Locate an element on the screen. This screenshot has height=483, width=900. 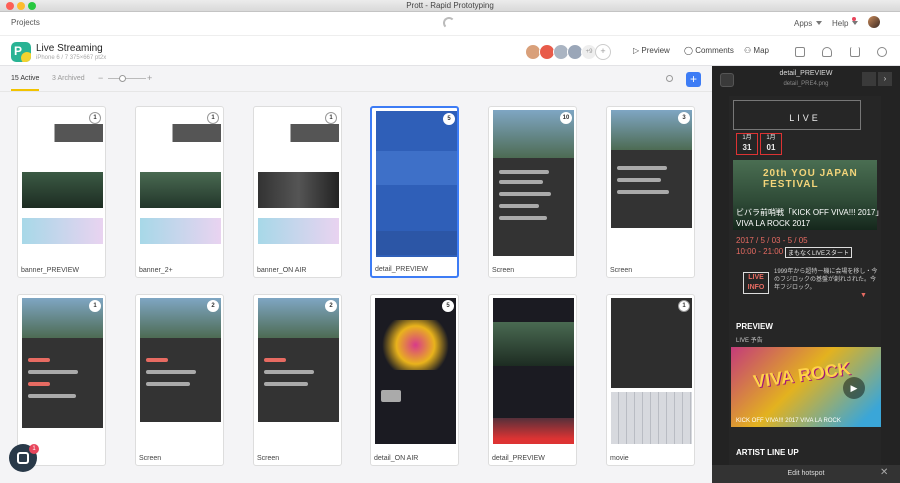
live-heading: LIVE is located at coordinates (805, 118).